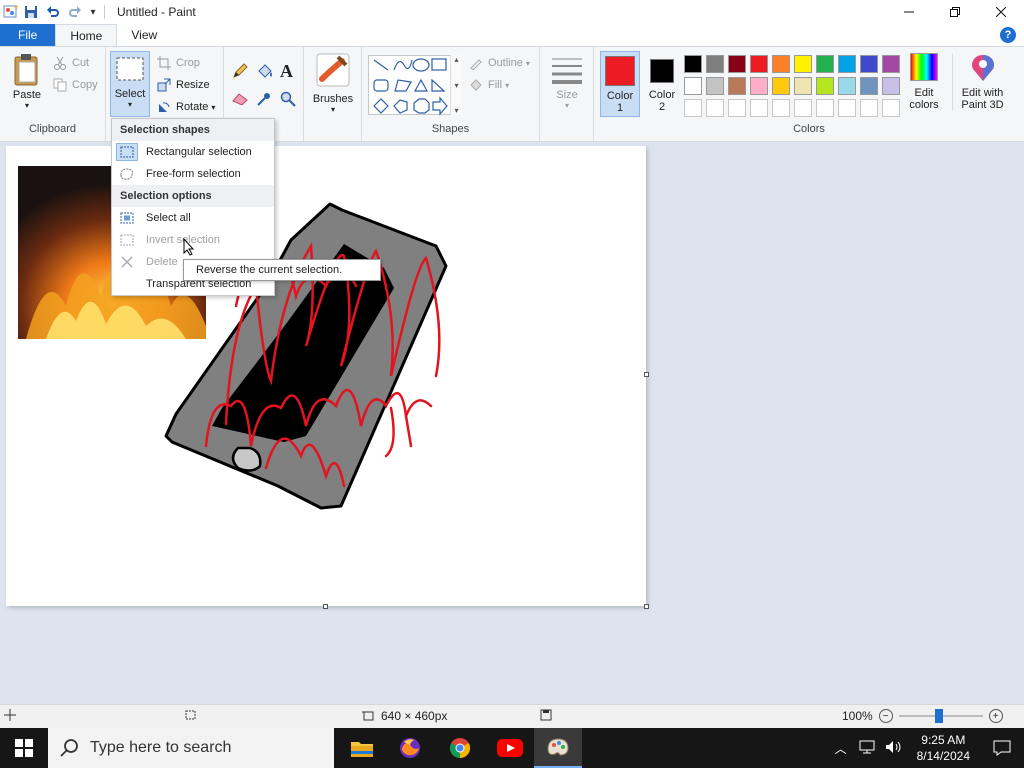  I want to click on paste-dropdown-icon: ▾, so click(26, 105).